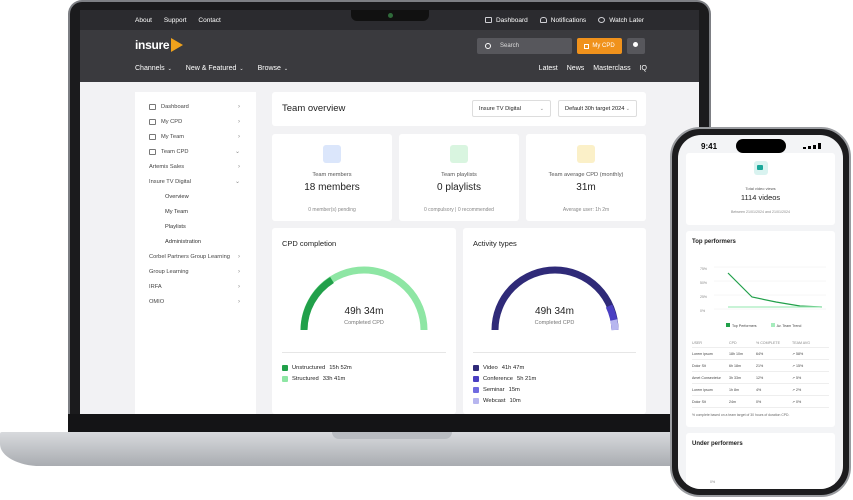 Image resolution: width=853 pixels, height=500 pixels. I want to click on table-row: Amet Consectetur 3h 33m 12% ↗ 5%, so click(760, 378).